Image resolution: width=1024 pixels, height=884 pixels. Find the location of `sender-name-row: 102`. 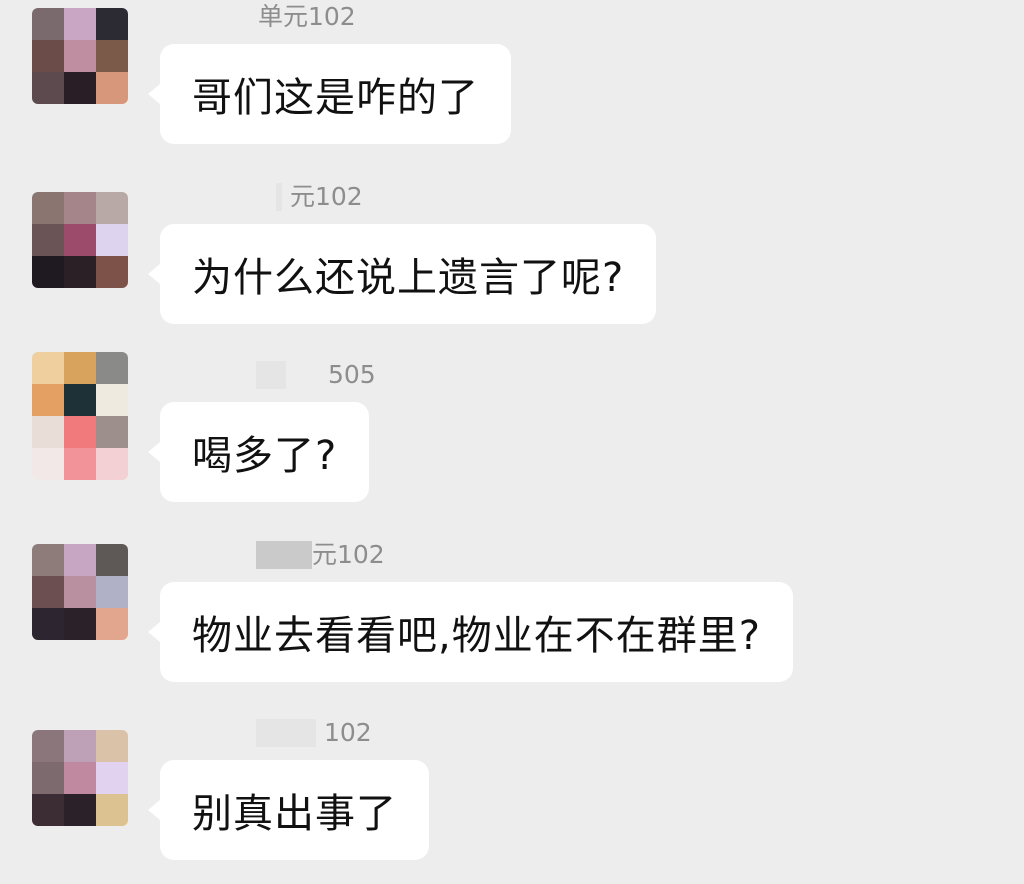

sender-name-row: 102 is located at coordinates (314, 733).